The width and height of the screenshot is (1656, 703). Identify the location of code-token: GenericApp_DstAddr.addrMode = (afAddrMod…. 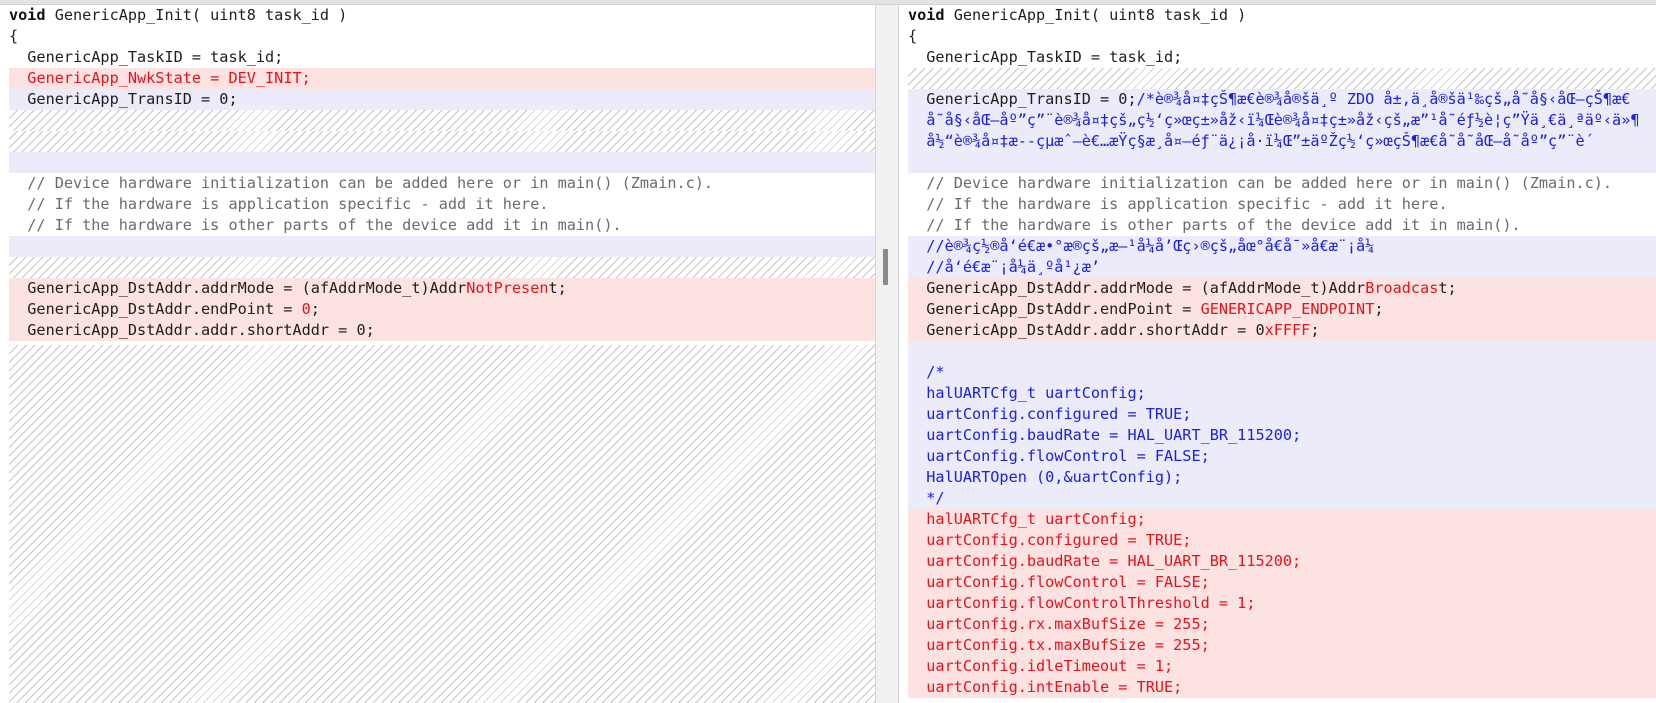
(1137, 288).